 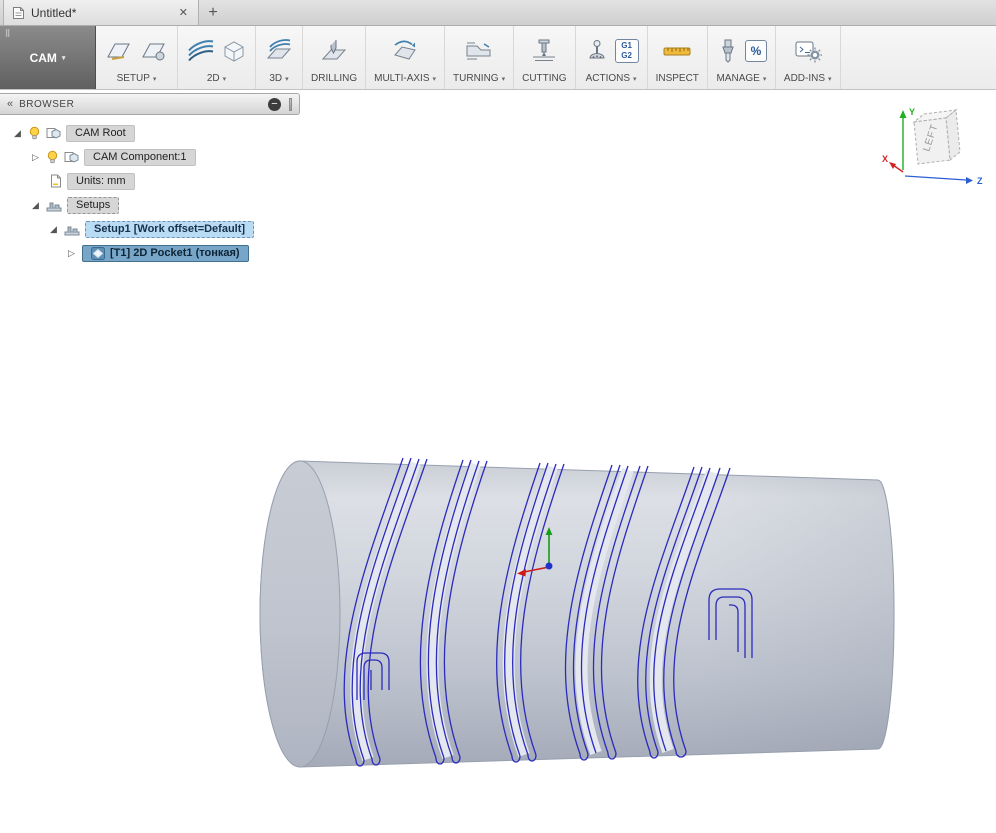 I want to click on stock-cube-icon, so click(x=234, y=51).